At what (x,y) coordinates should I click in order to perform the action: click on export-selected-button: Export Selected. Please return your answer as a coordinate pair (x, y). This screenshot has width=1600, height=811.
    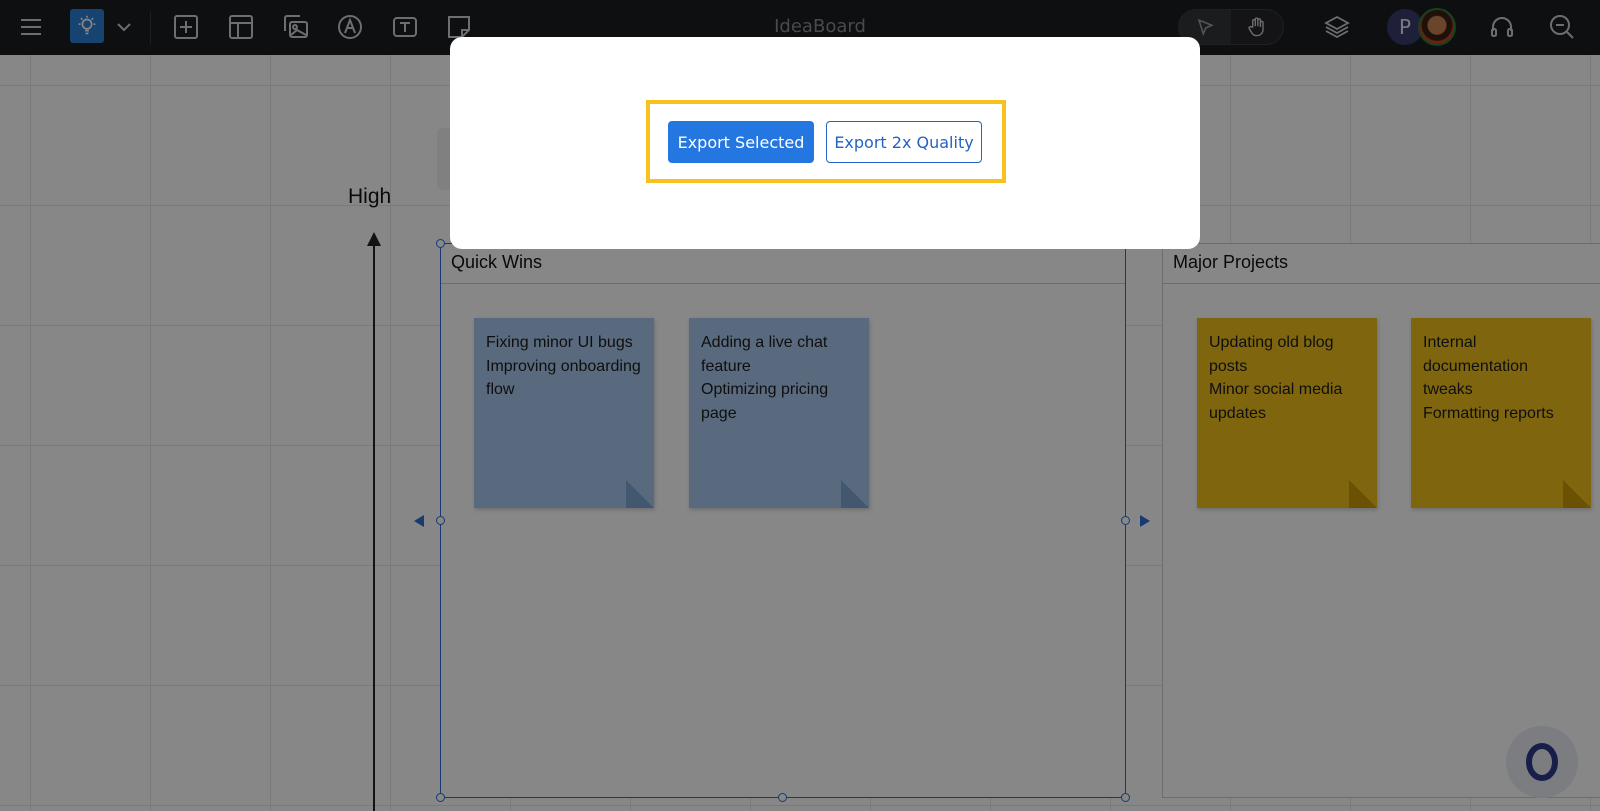
    Looking at the image, I should click on (741, 142).